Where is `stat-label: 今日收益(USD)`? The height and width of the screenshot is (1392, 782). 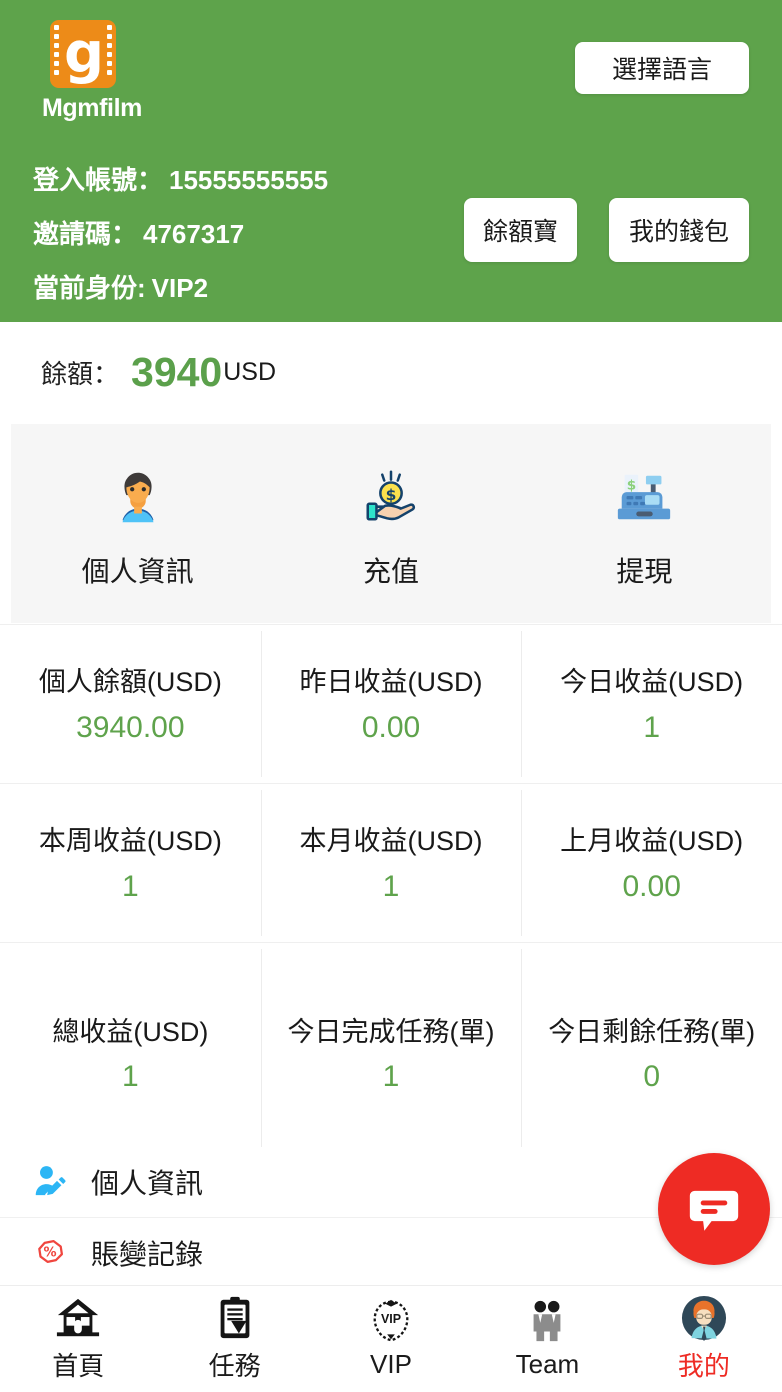
stat-label: 今日收益(USD) is located at coordinates (652, 682).